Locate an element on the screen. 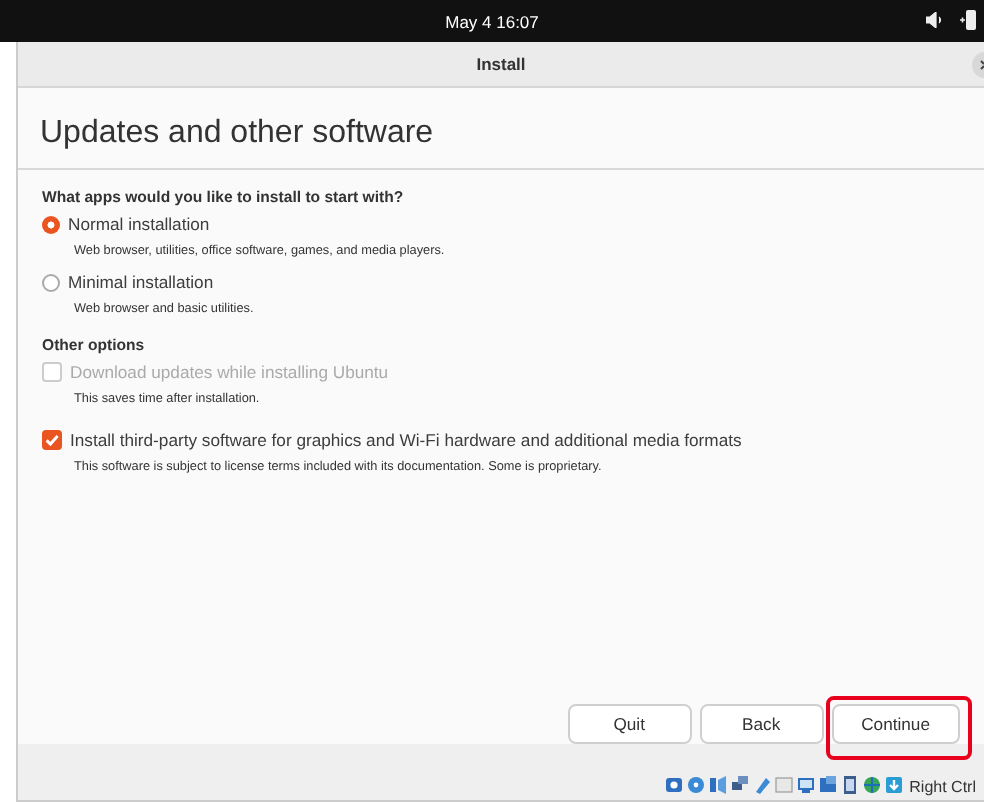  speaker-icon is located at coordinates (935, 20).